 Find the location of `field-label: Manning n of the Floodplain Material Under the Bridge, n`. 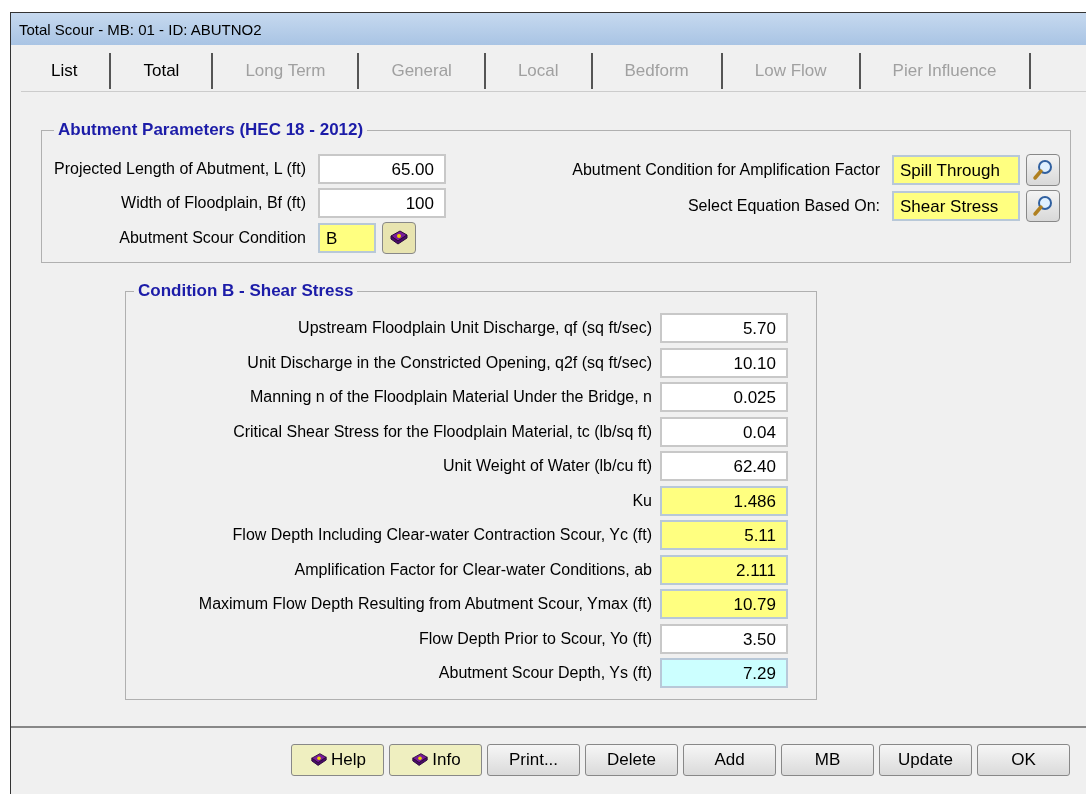

field-label: Manning n of the Floodplain Material Under the Bridge, n is located at coordinates (451, 397).